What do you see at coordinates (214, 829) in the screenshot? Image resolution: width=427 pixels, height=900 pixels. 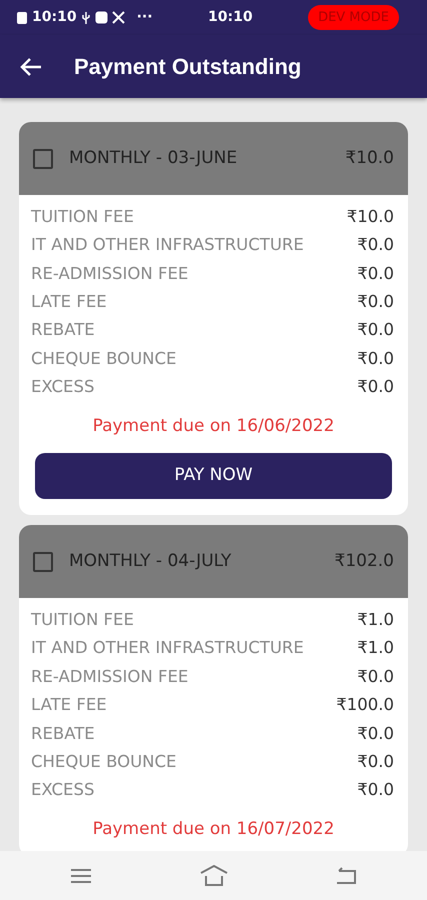 I see `due-date-text: Payment due on 16/07/2022` at bounding box center [214, 829].